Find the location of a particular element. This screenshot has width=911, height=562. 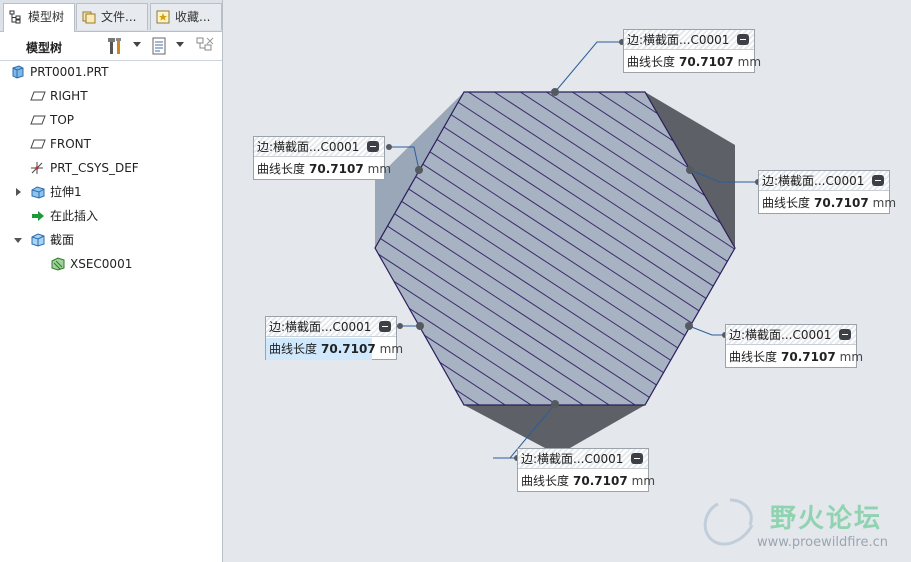

model-tree-toolbar: 模型树 is located at coordinates (111, 46).